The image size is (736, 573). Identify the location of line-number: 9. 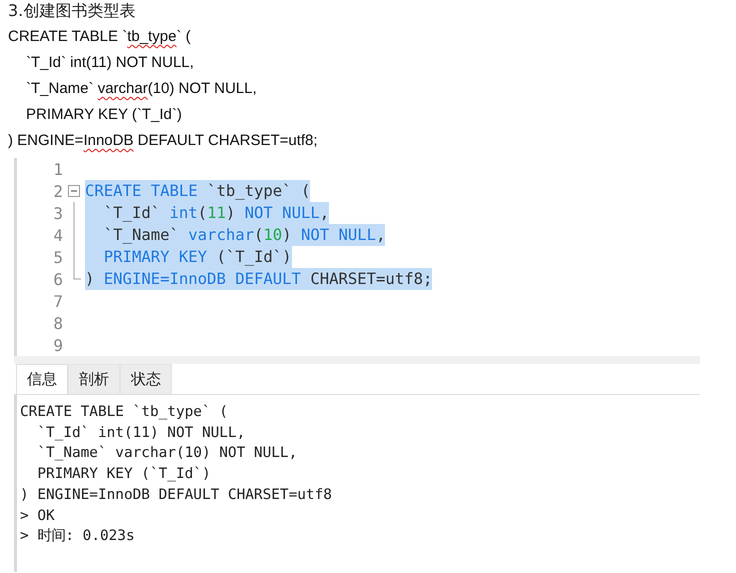
(57, 345).